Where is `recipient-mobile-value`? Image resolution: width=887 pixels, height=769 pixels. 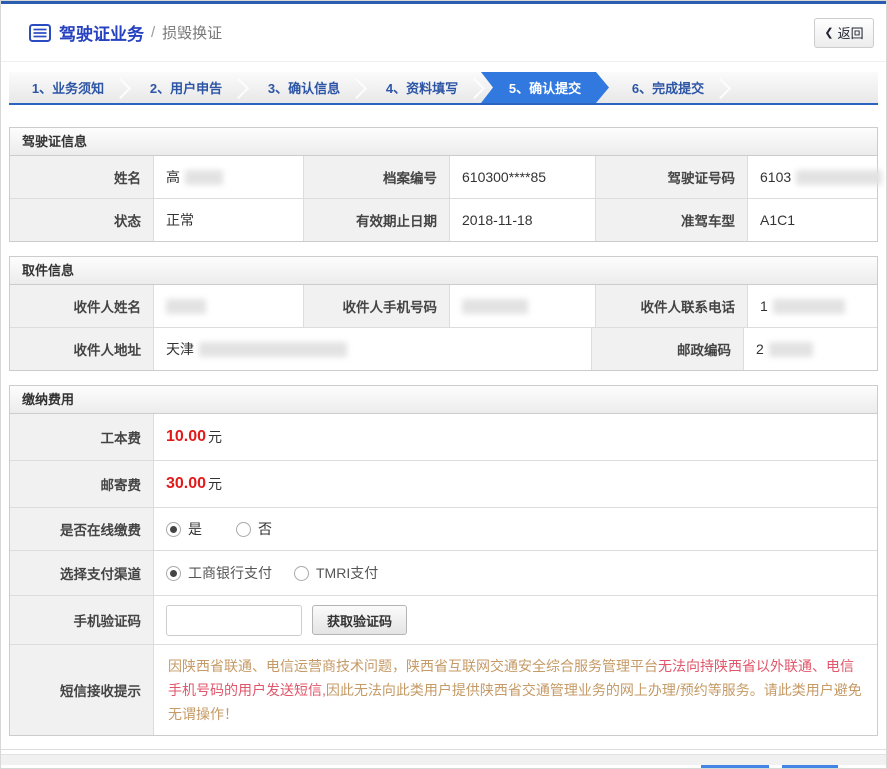 recipient-mobile-value is located at coordinates (522, 306).